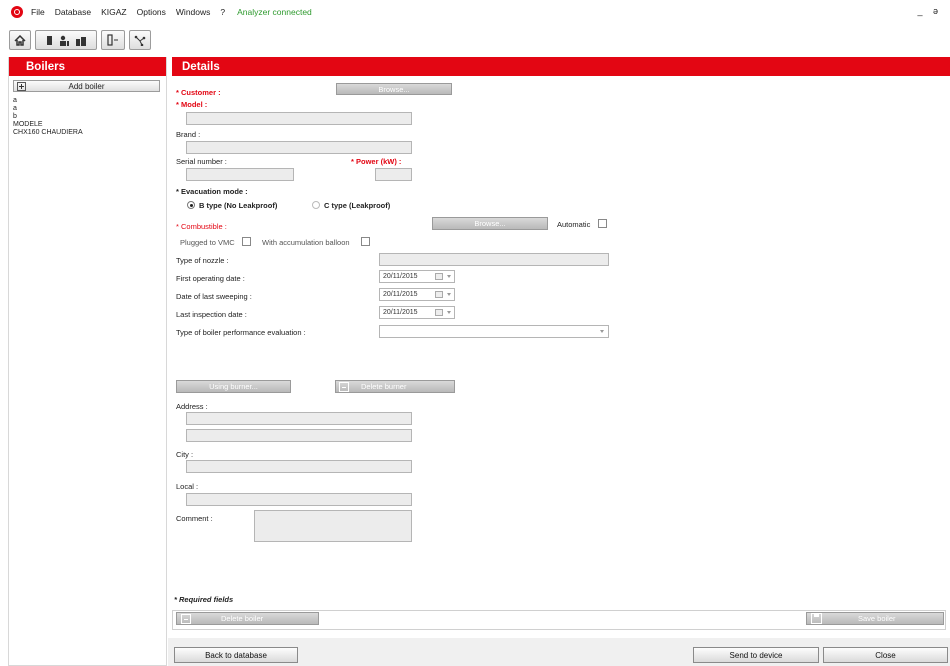  I want to click on analyzer-probe-button, so click(113, 40).